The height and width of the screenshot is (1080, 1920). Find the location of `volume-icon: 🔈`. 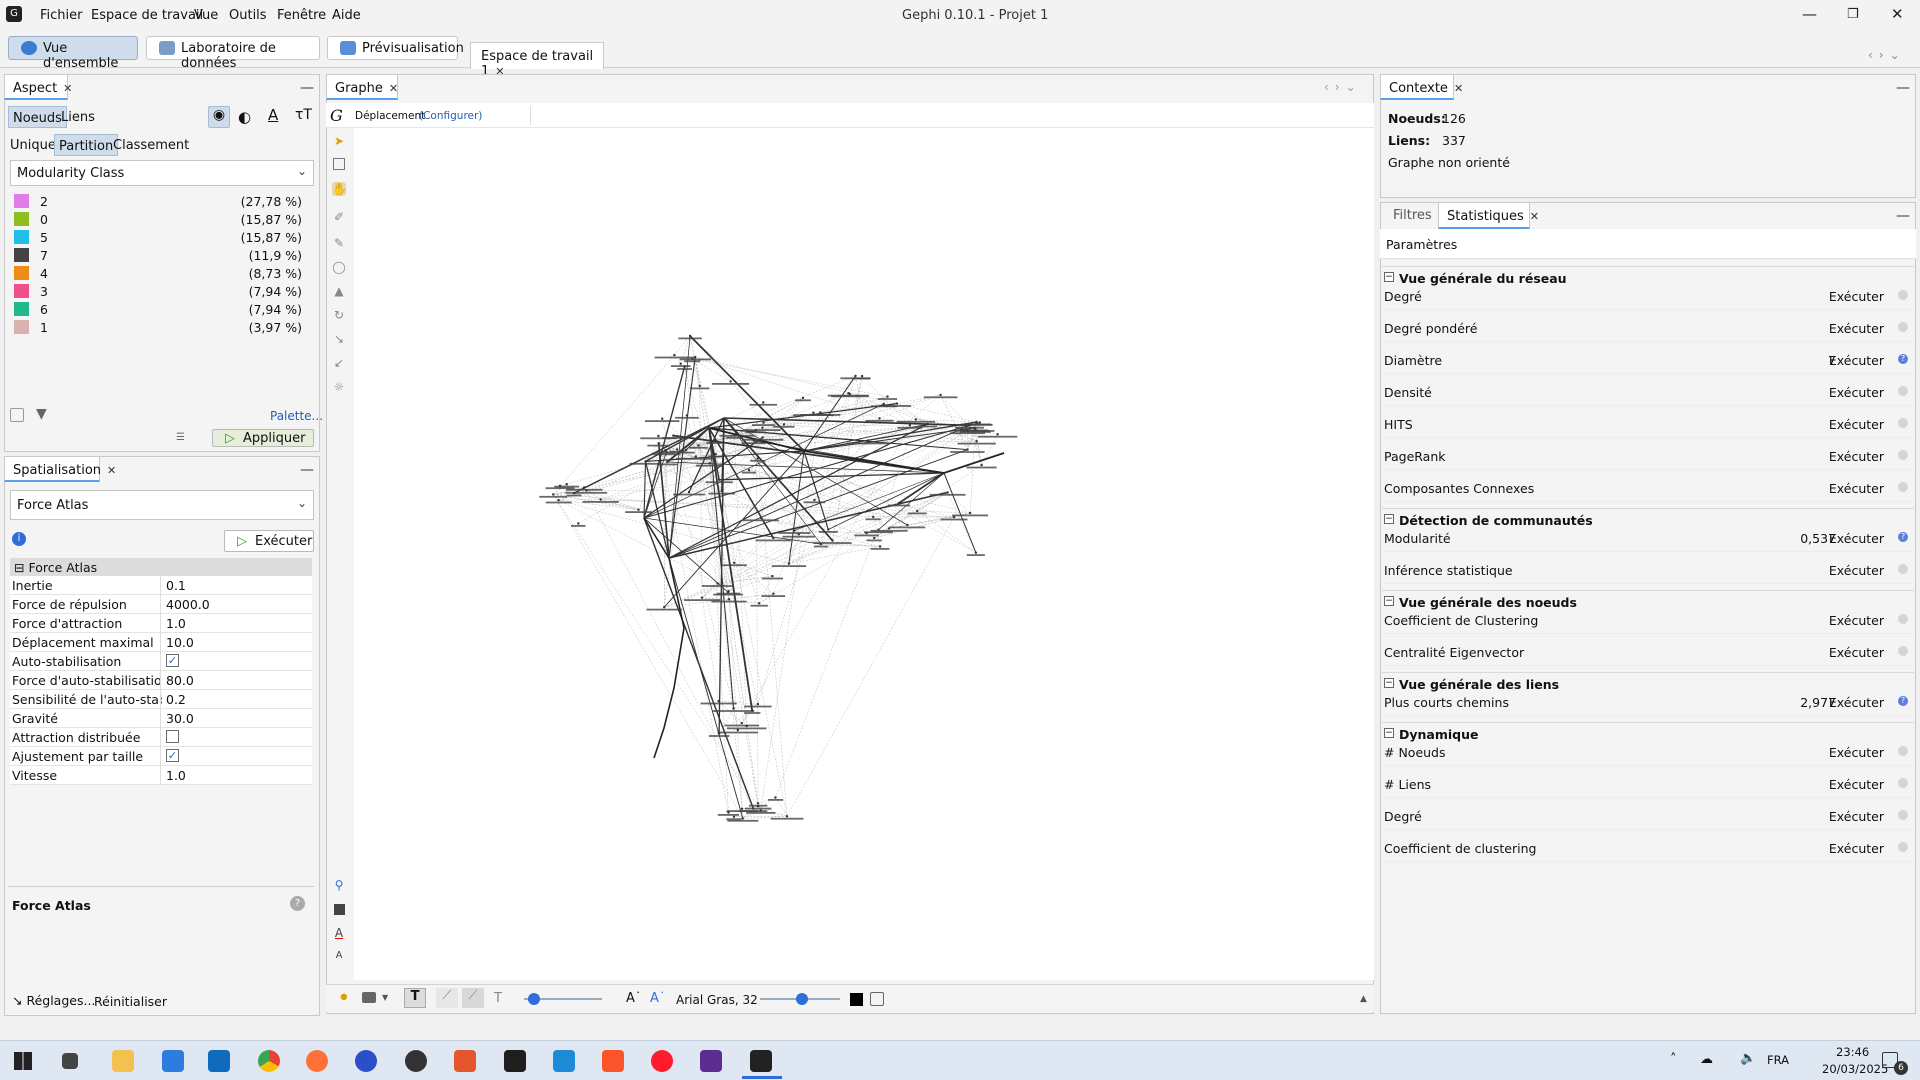

volume-icon: 🔈 is located at coordinates (1748, 1058).